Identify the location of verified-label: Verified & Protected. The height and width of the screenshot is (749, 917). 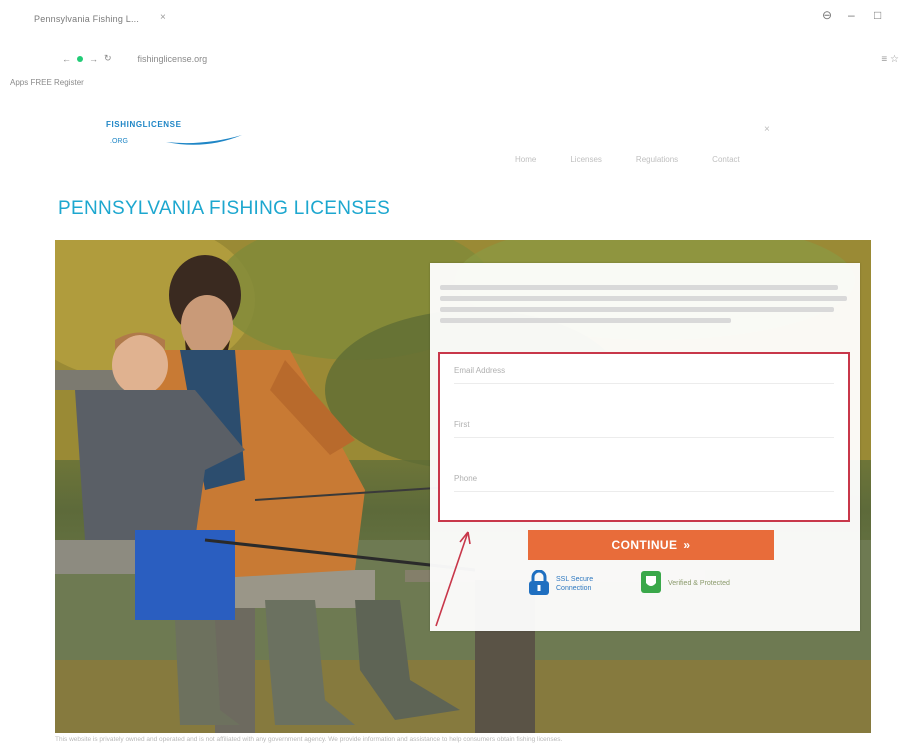
(699, 583).